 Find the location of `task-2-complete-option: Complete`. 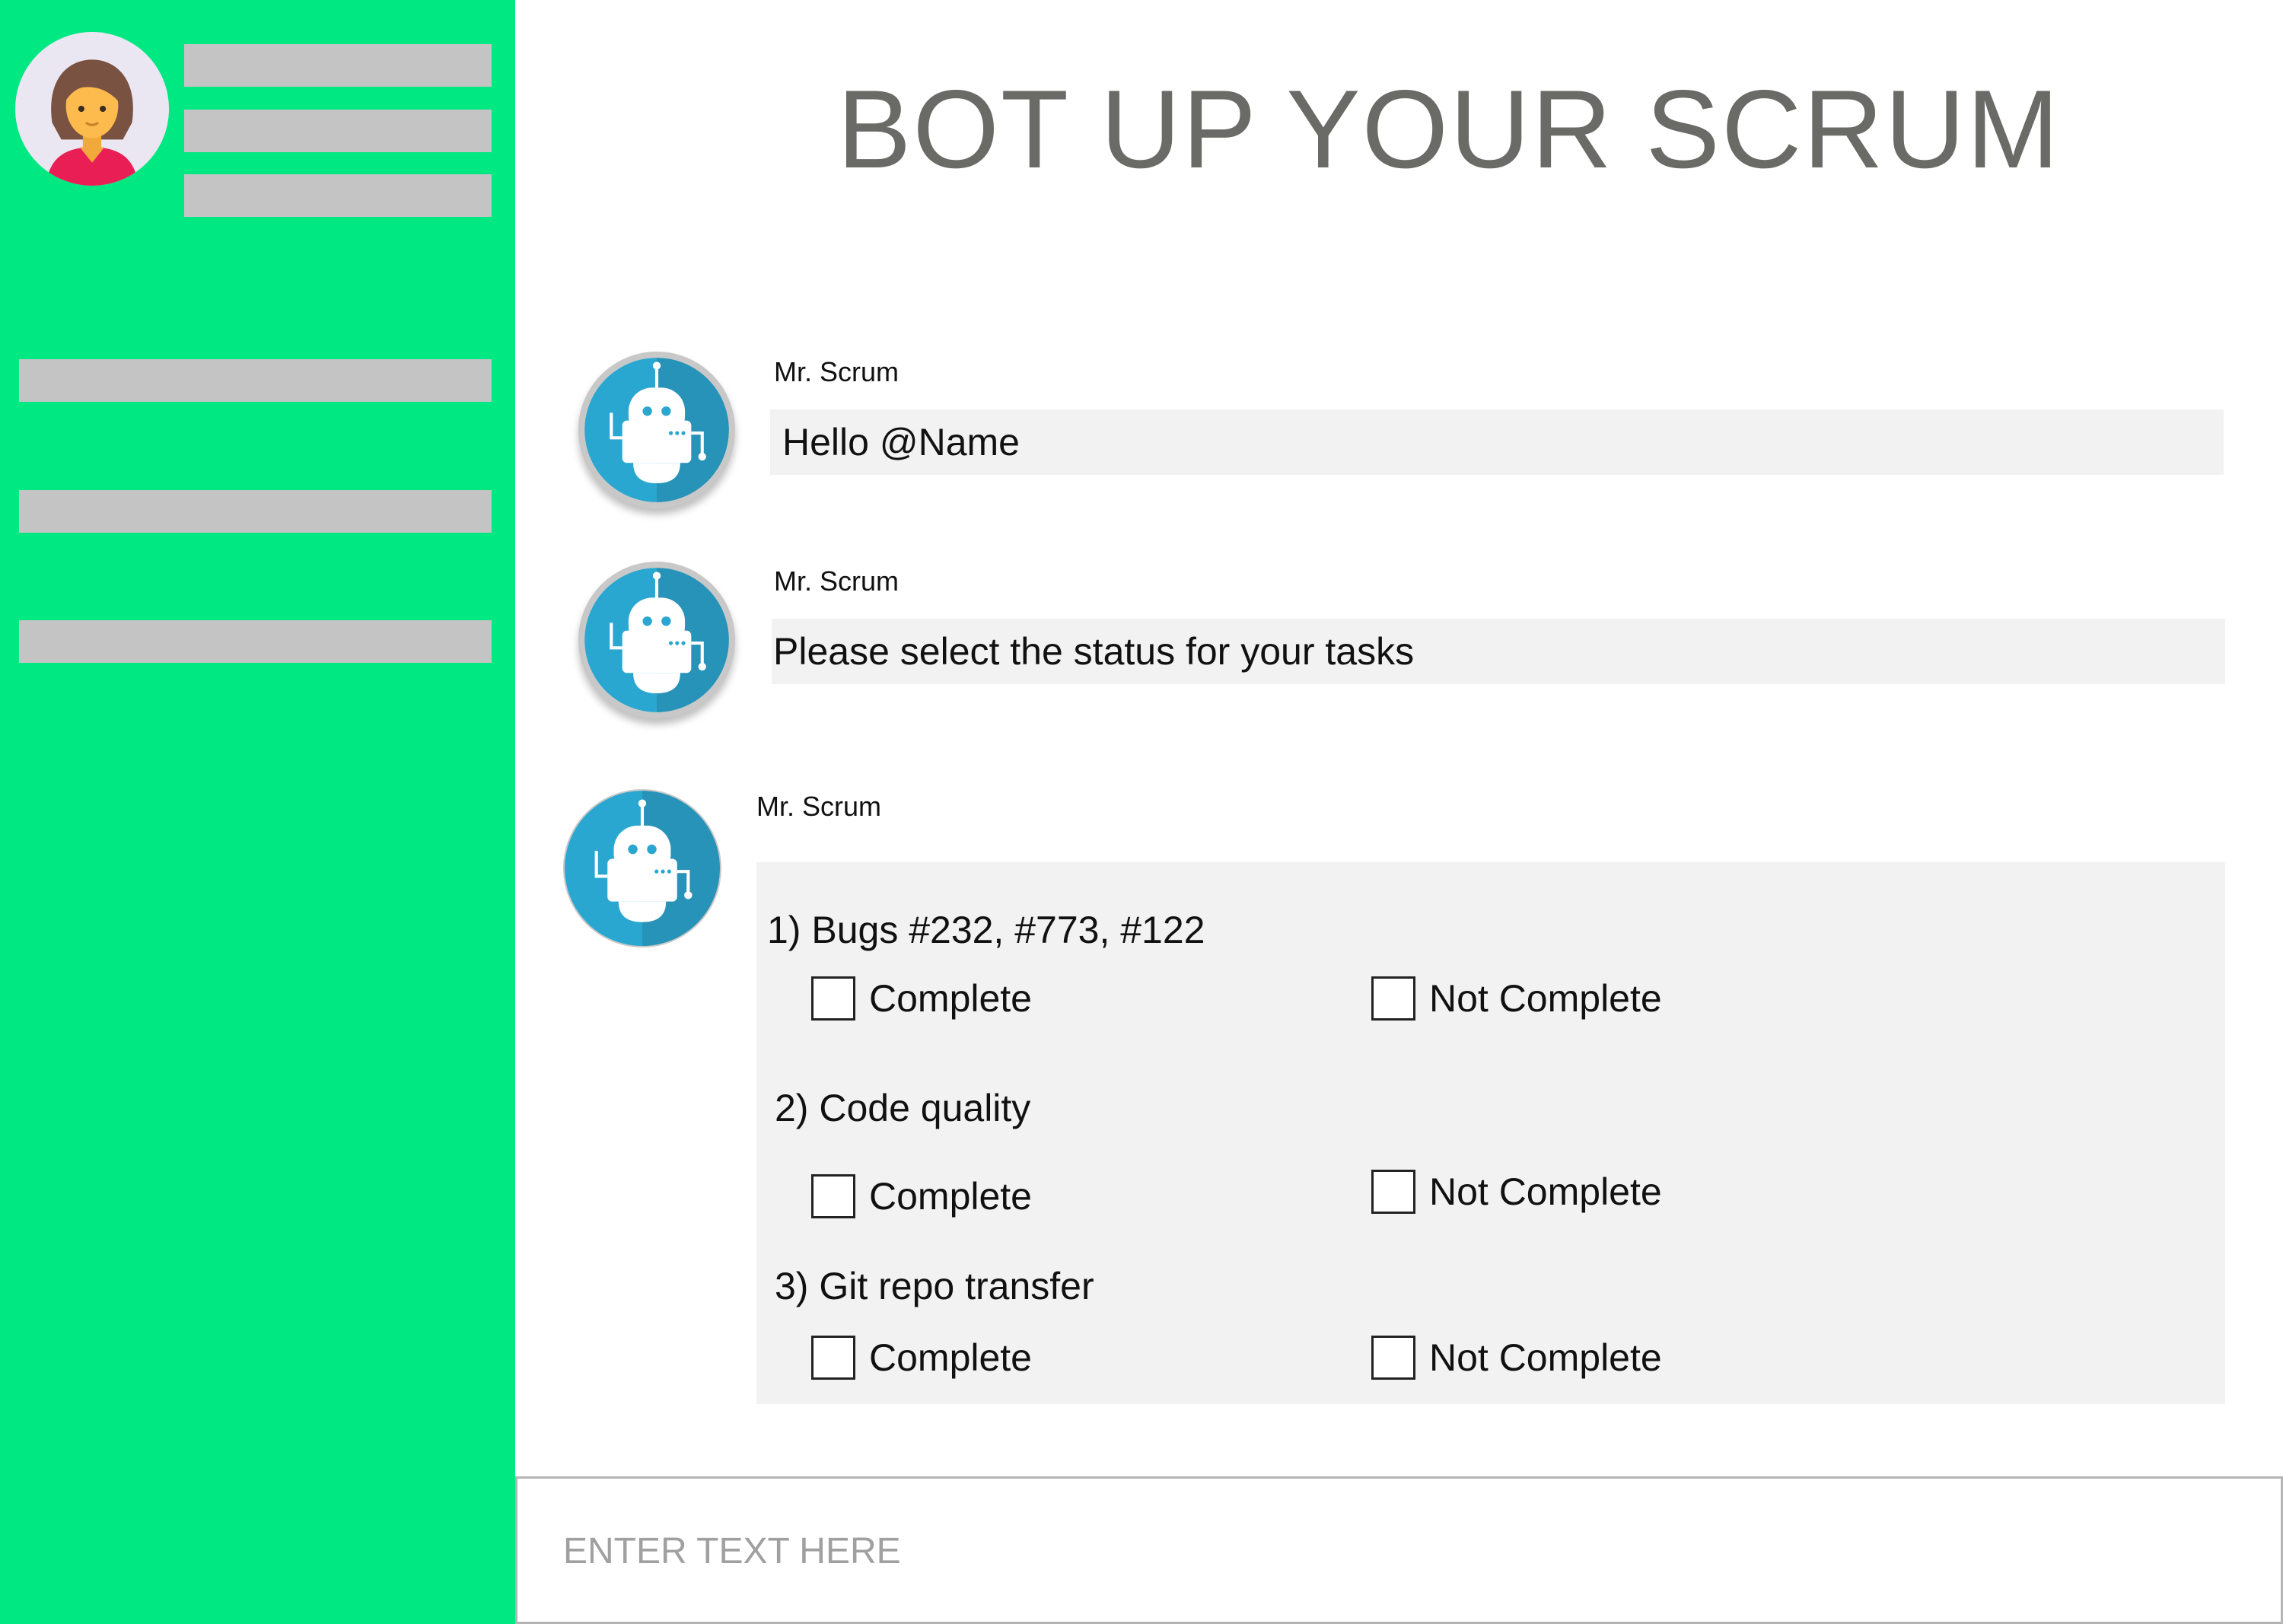

task-2-complete-option: Complete is located at coordinates (922, 1196).